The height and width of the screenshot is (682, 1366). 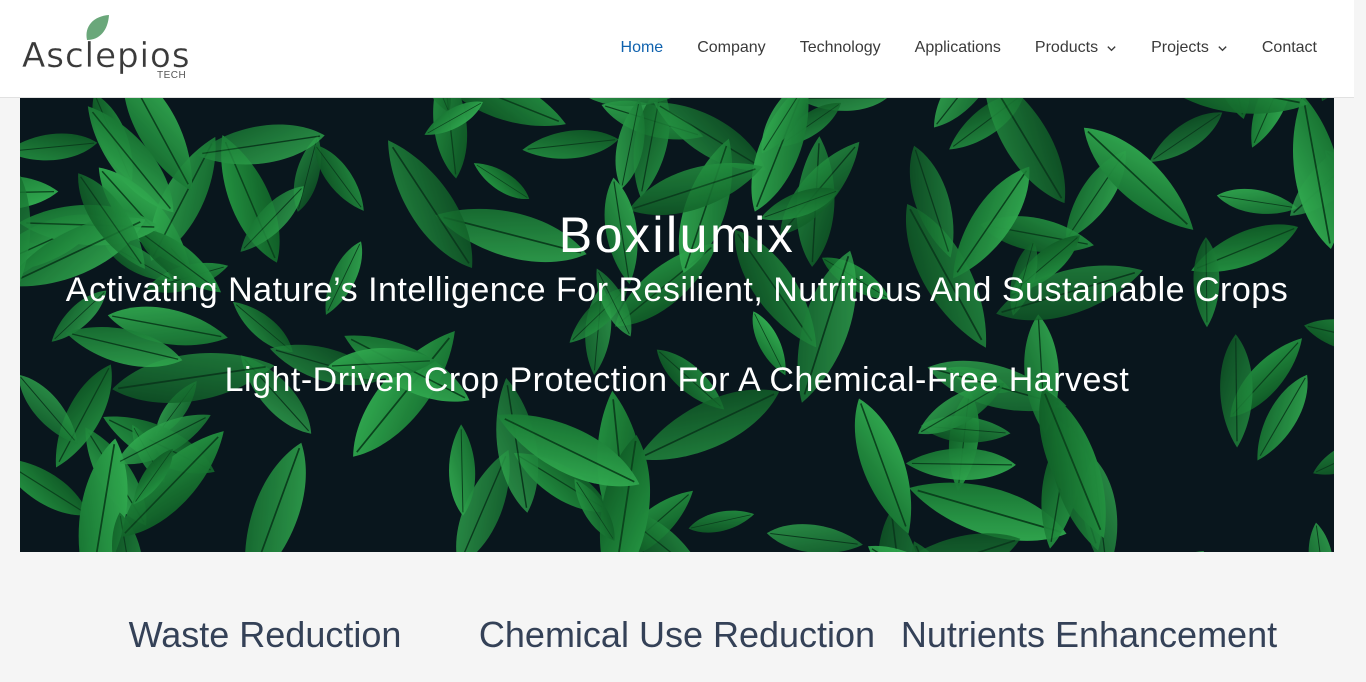 What do you see at coordinates (840, 48) in the screenshot?
I see `nav-technology: Technology` at bounding box center [840, 48].